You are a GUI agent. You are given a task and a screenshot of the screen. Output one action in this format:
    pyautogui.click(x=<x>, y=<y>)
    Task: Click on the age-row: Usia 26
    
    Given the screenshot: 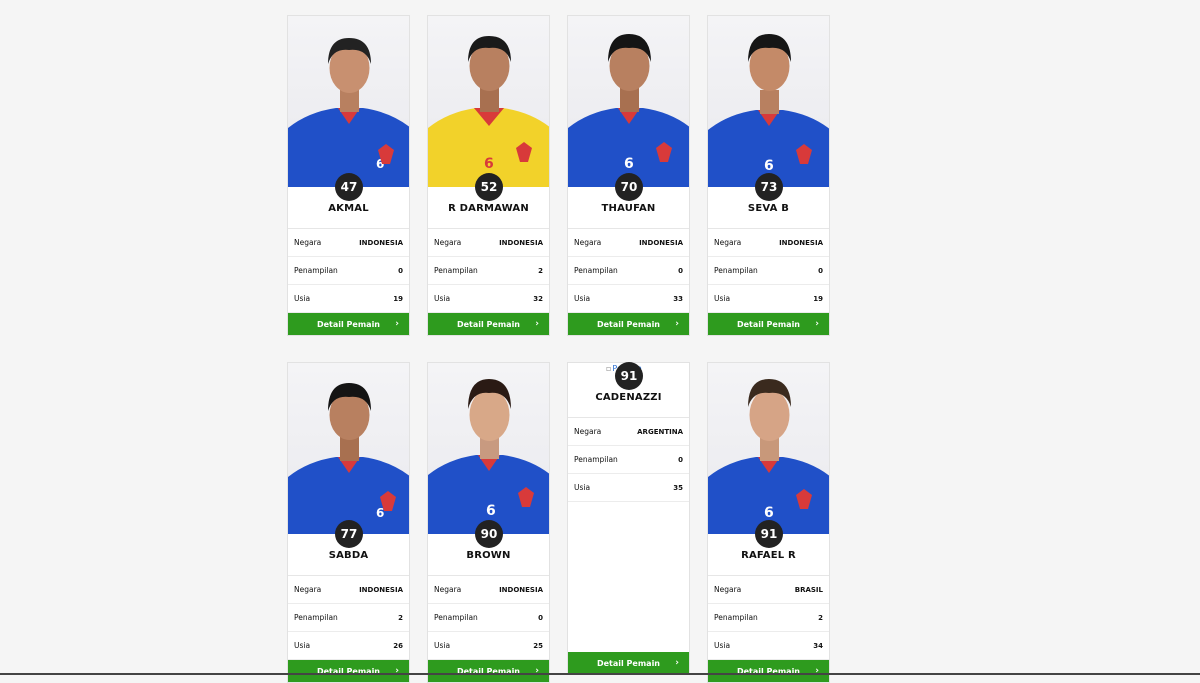 What is the action you would take?
    pyautogui.click(x=348, y=646)
    